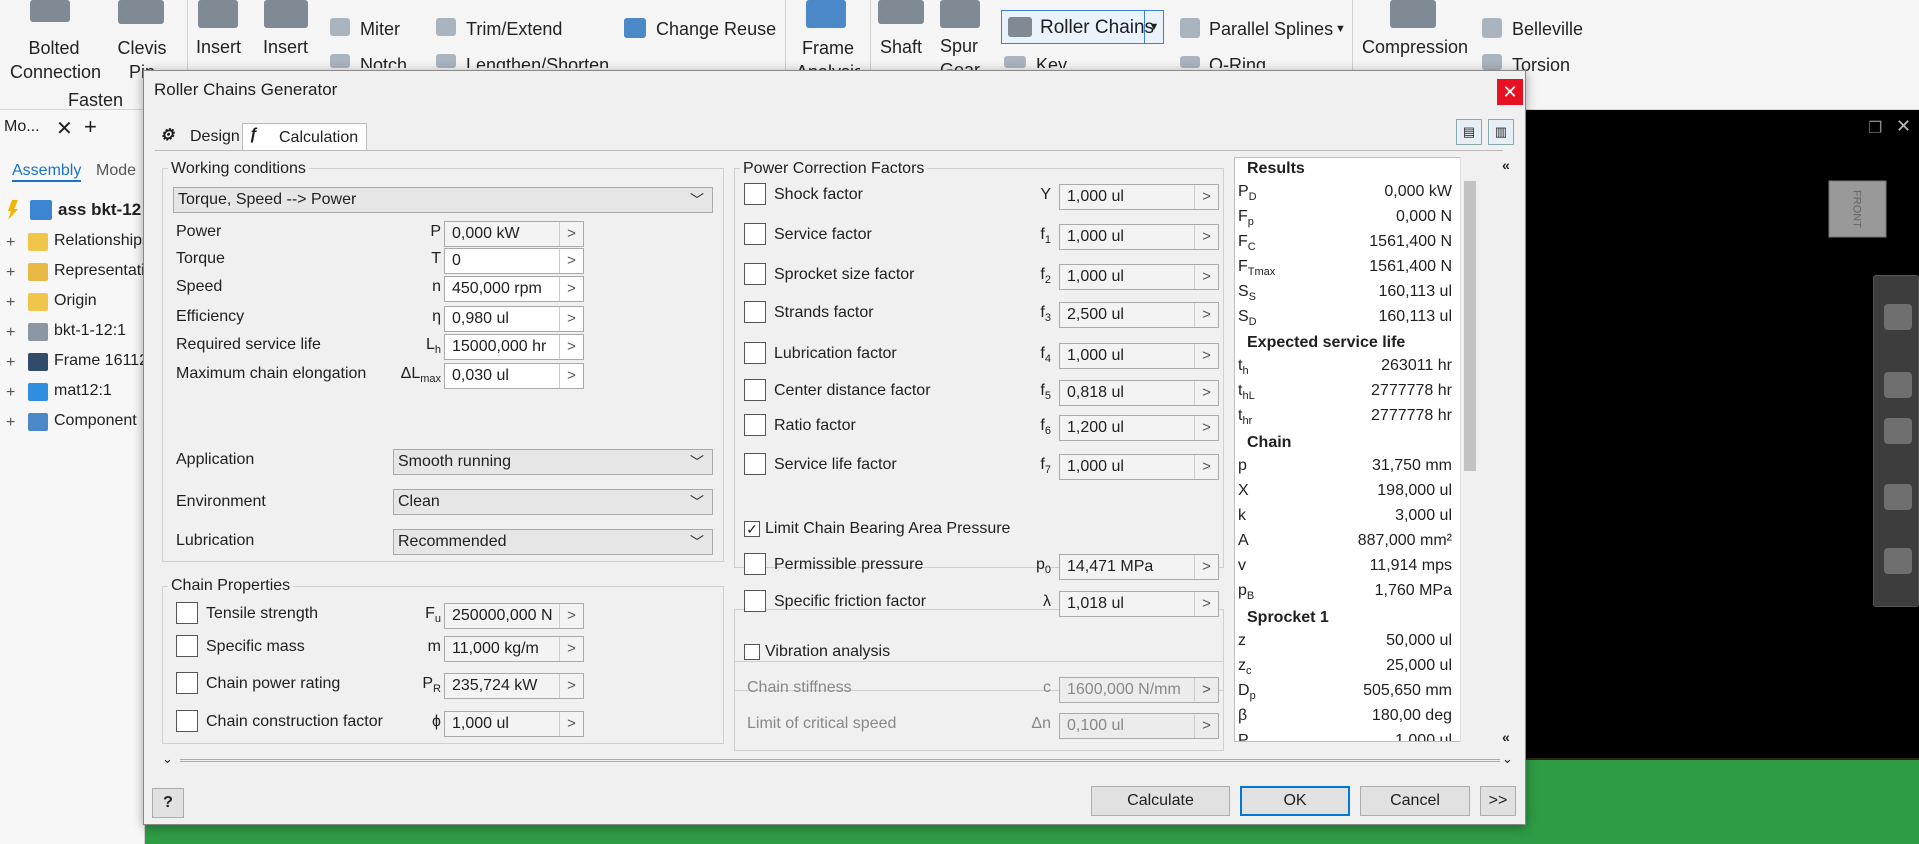 This screenshot has height=844, width=1919. Describe the element at coordinates (1139, 690) in the screenshot. I see `vibration-row-input: 1600,000 N/mm >` at that location.